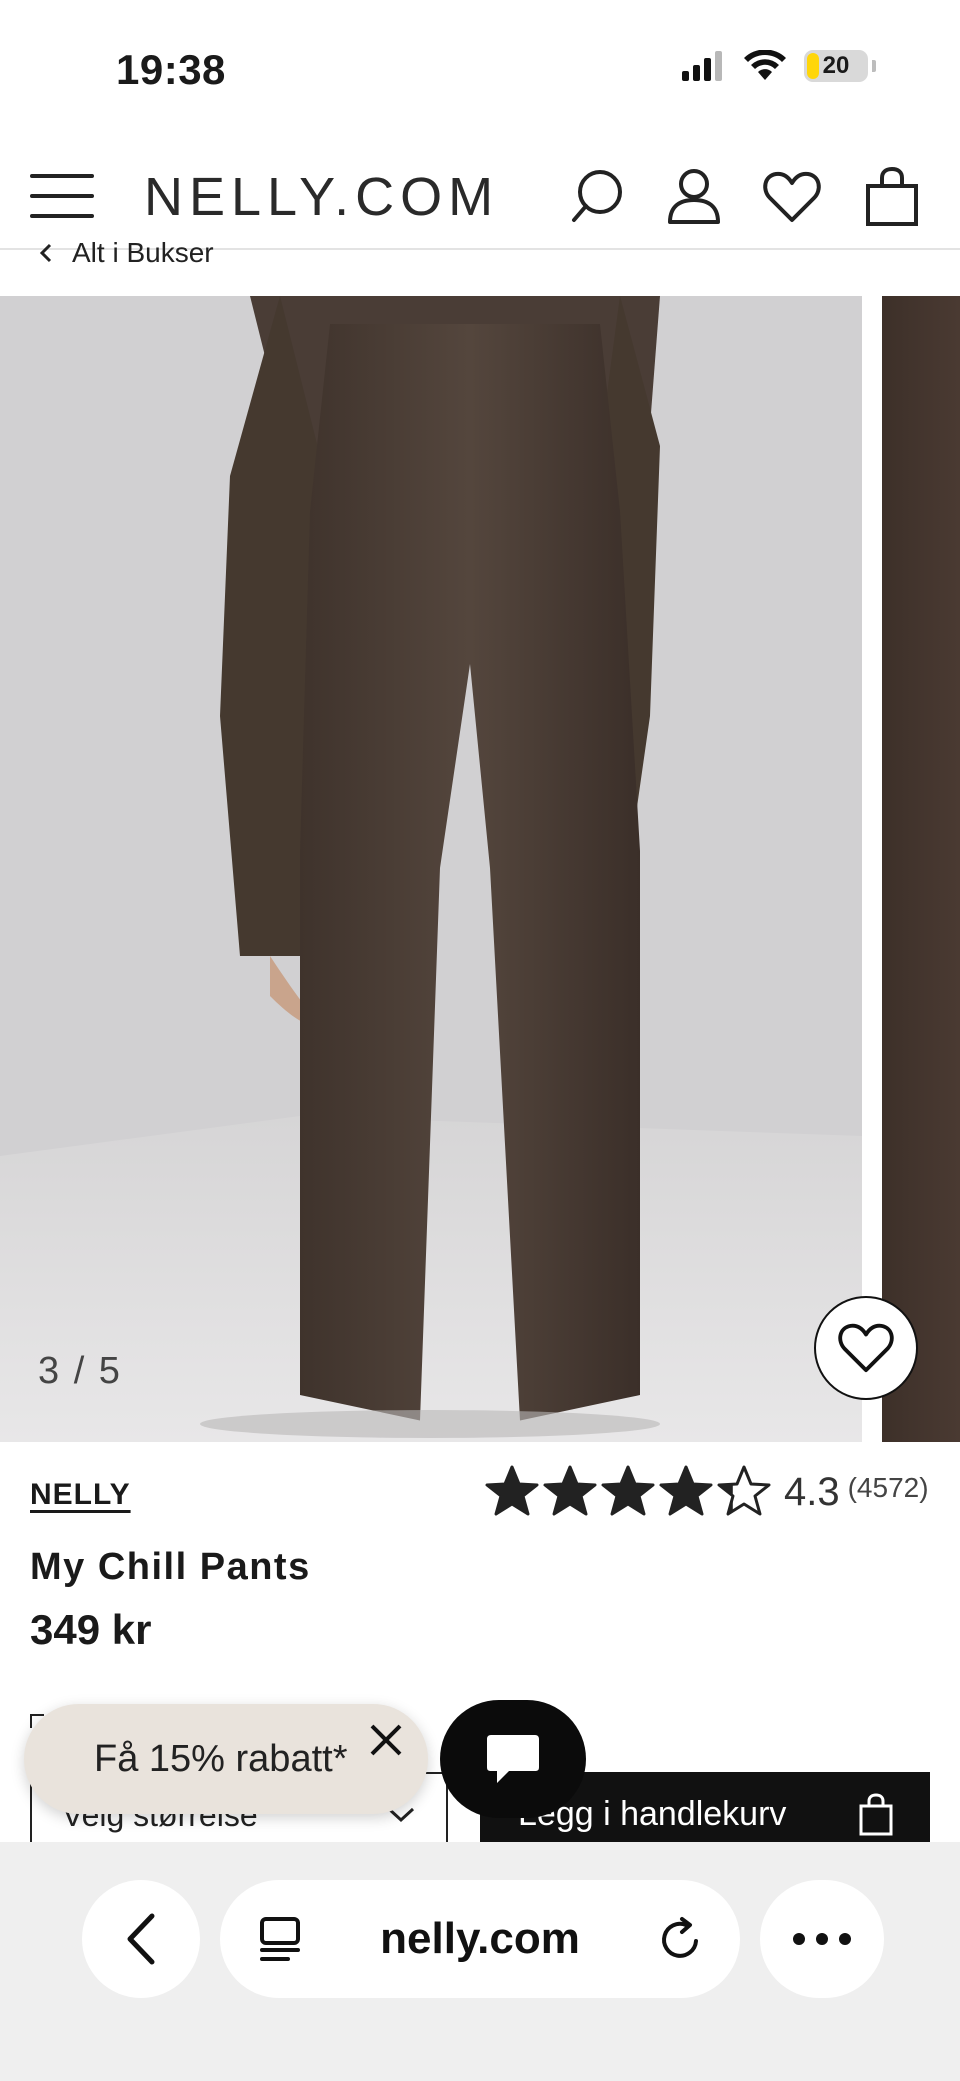  Describe the element at coordinates (321, 197) in the screenshot. I see `site-logo: NELLY.COM` at that location.